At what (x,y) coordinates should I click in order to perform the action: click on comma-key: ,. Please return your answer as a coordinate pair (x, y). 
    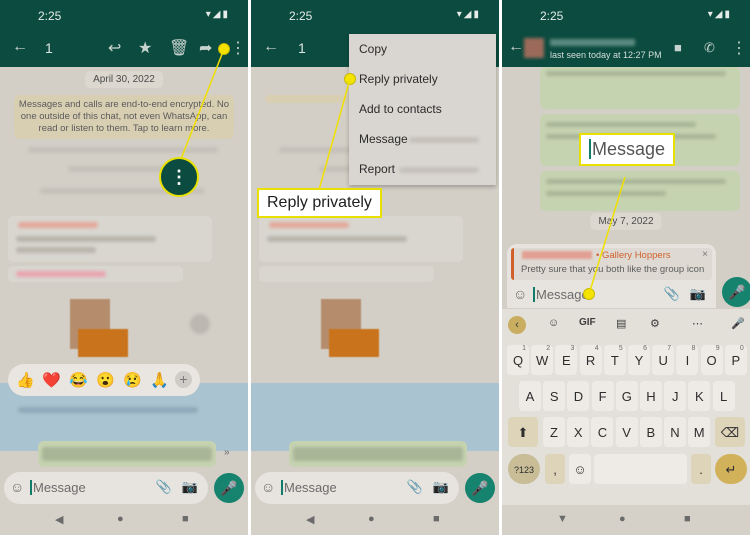
    Looking at the image, I should click on (555, 469).